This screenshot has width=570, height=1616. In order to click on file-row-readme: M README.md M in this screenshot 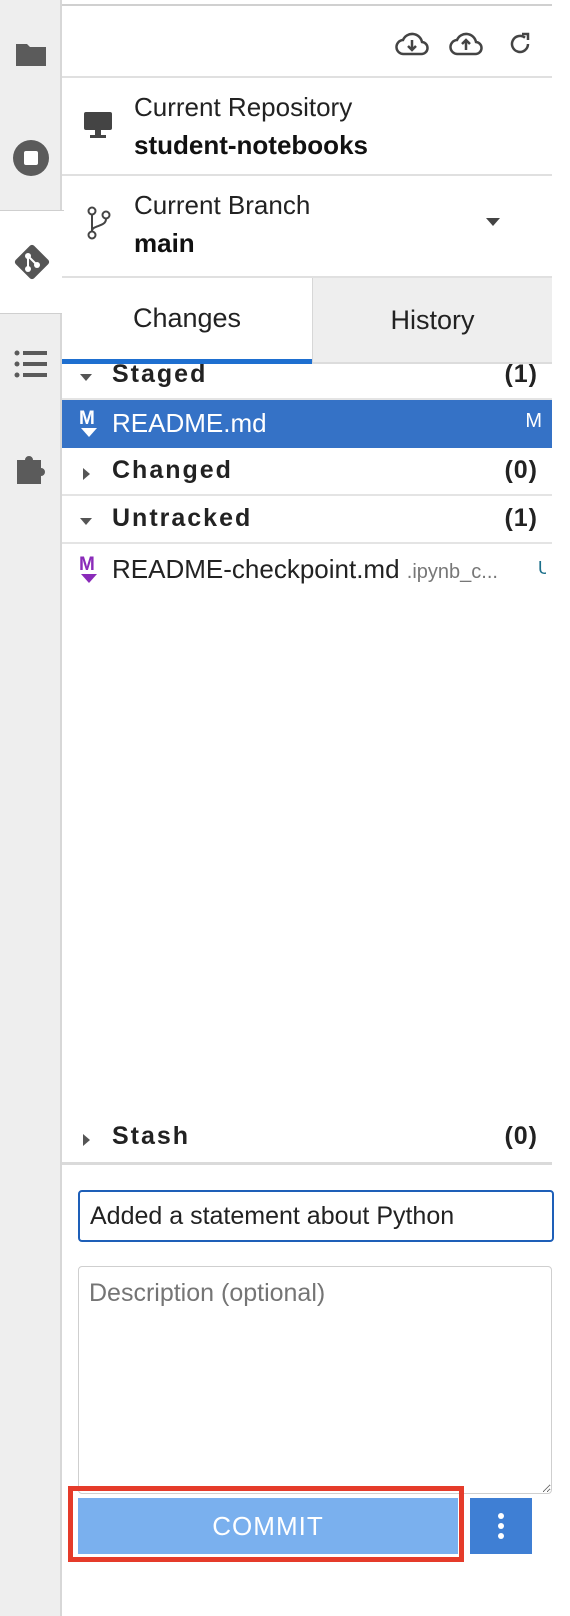, I will do `click(307, 424)`.